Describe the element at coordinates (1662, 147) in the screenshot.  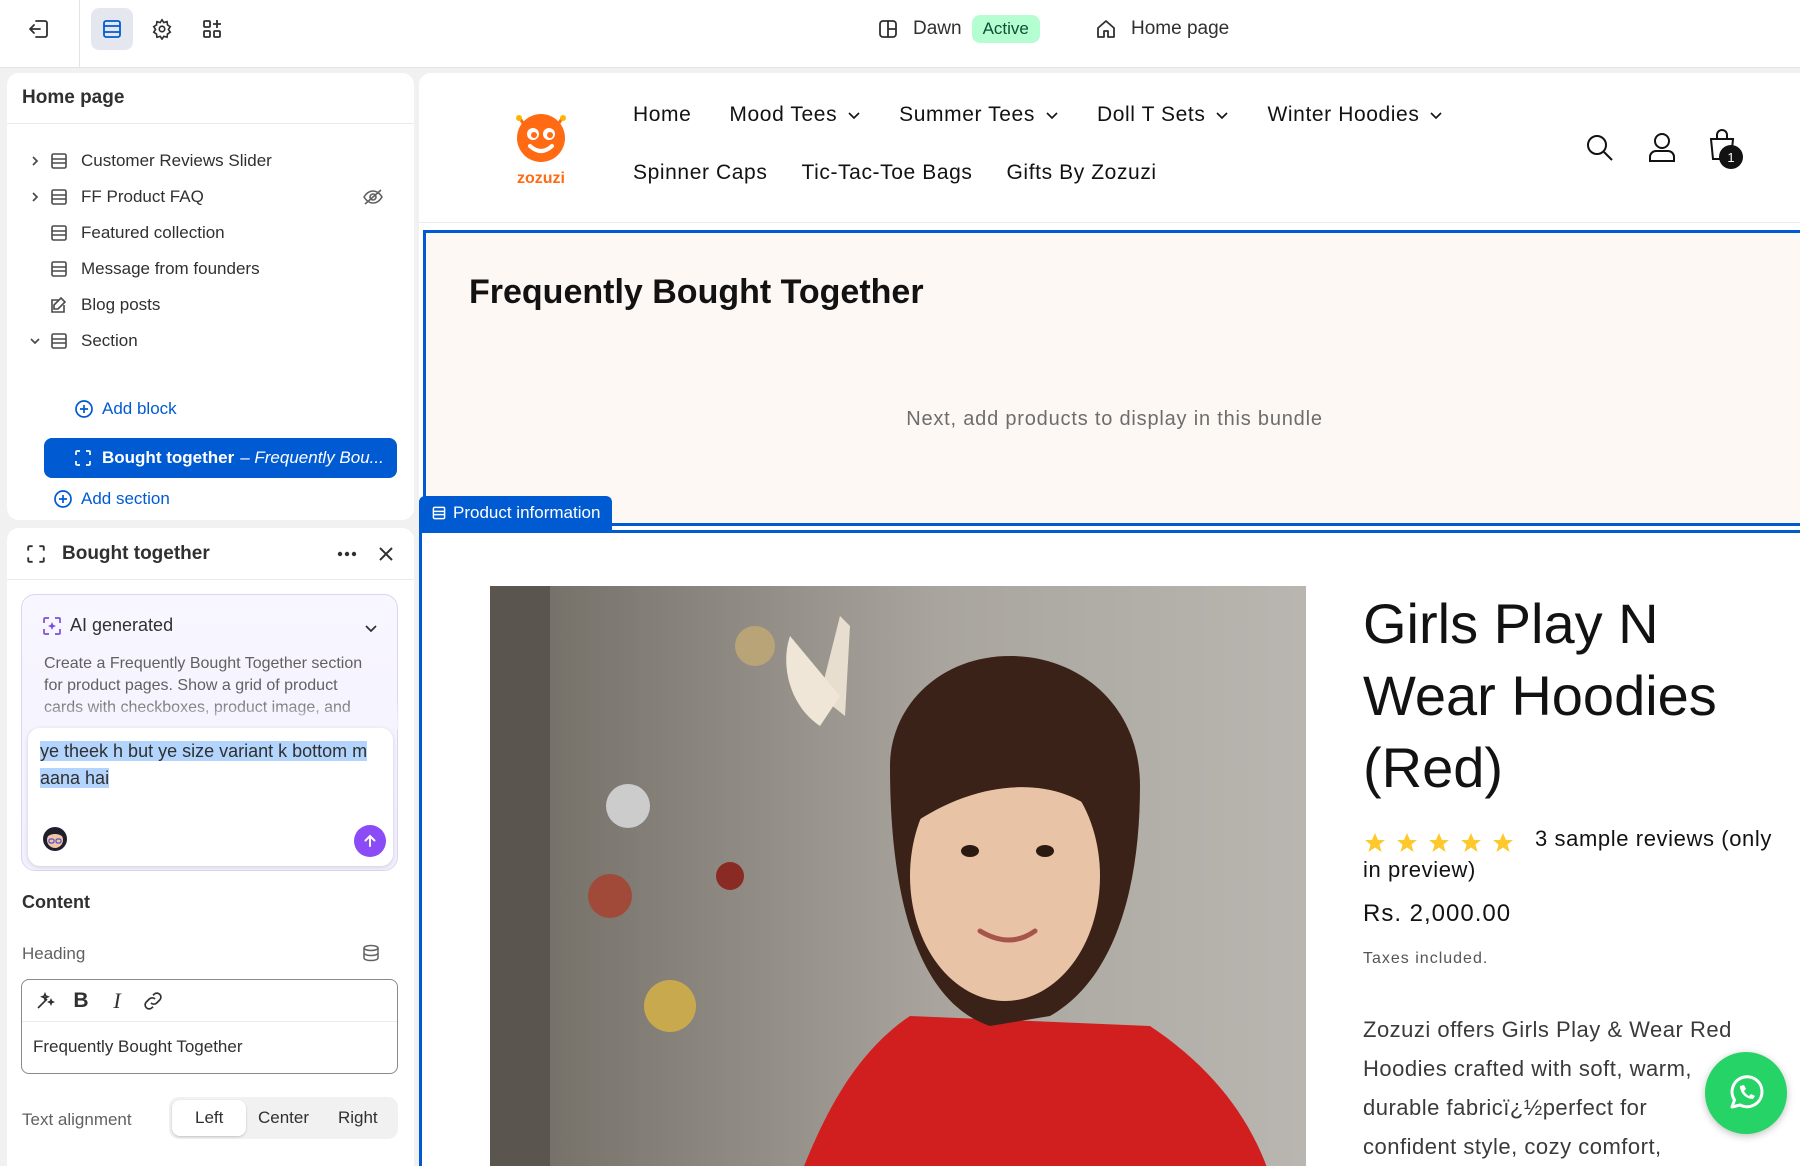
I see `account-icon` at that location.